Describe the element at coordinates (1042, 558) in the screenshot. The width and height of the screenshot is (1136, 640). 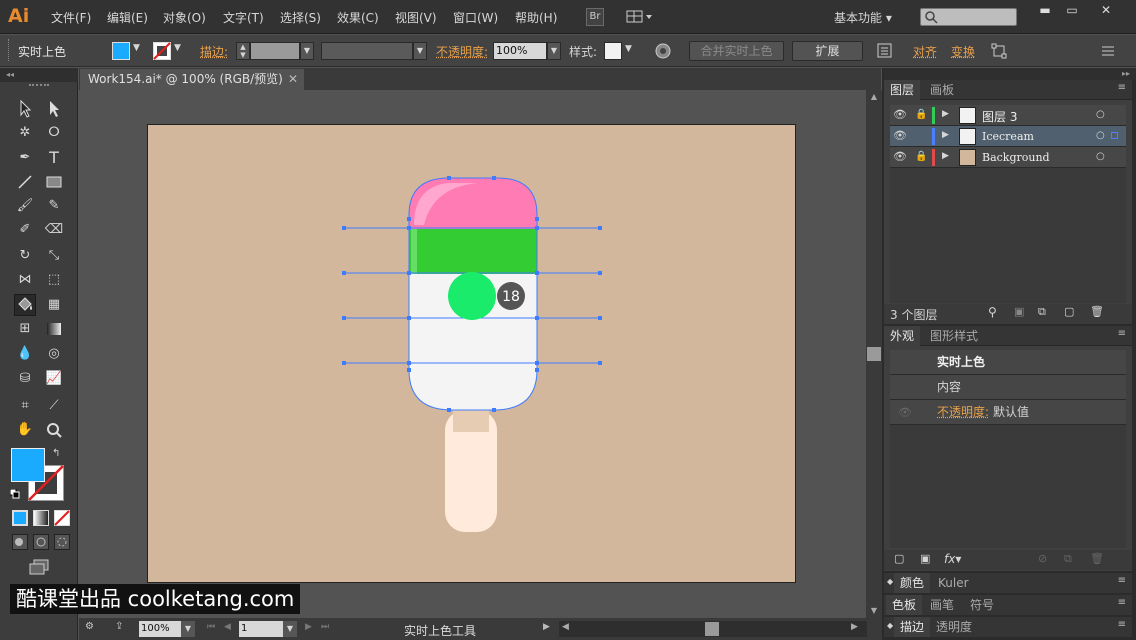
I see `clear-appearance-icon: ⊘` at that location.